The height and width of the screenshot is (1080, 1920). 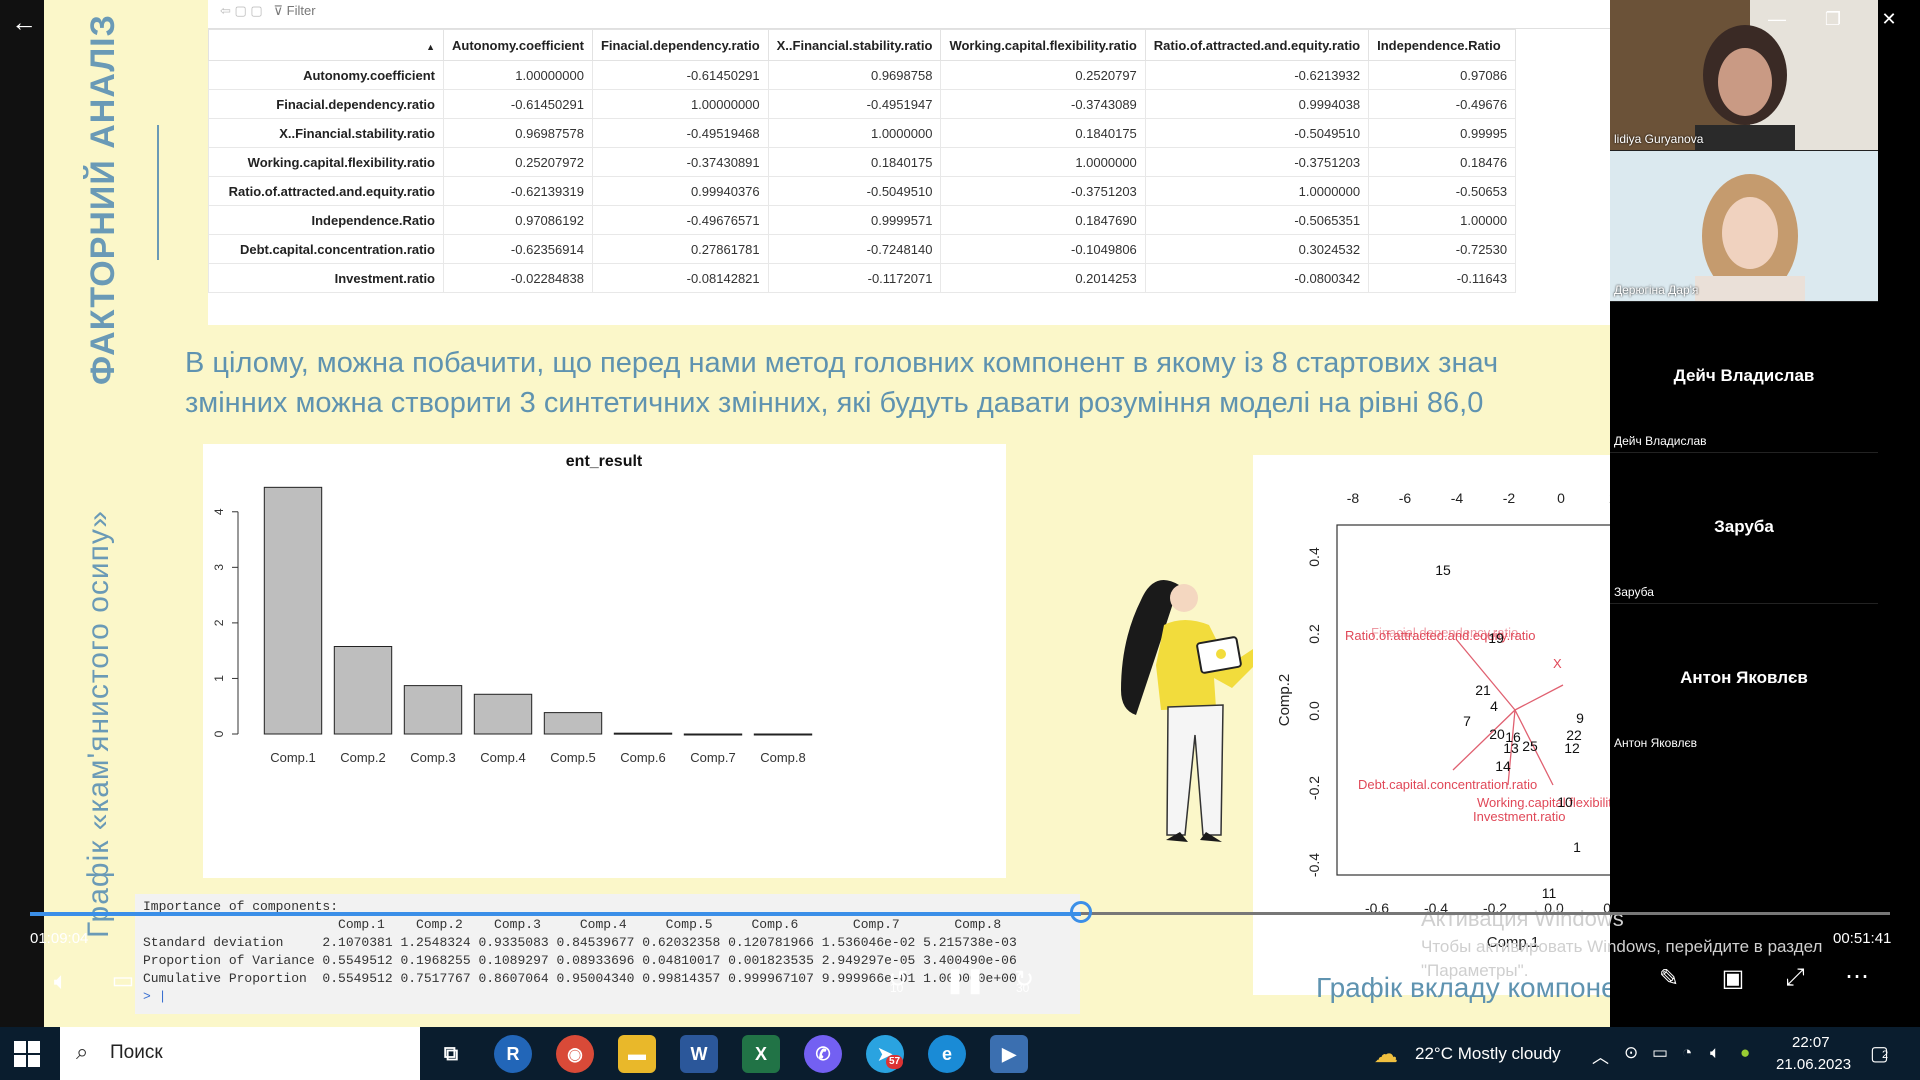 What do you see at coordinates (1447, 784) in the screenshot?
I see `loading-label: Debt.capital.concentration.ratio` at bounding box center [1447, 784].